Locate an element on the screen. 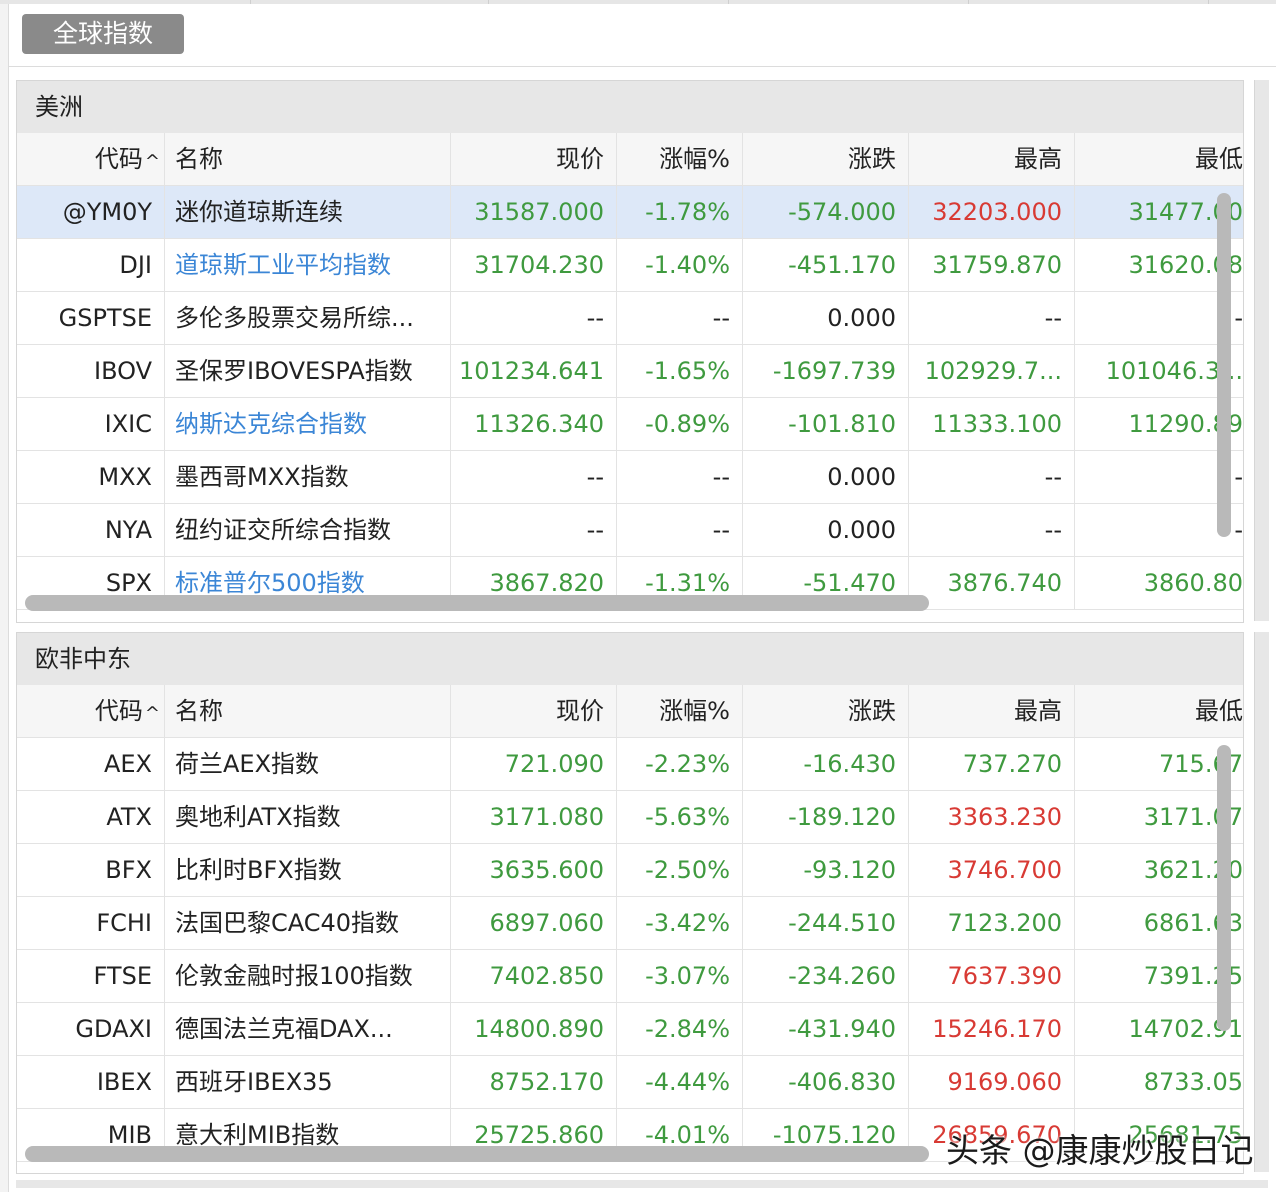 The width and height of the screenshot is (1276, 1192). price-cell: 101234.641 is located at coordinates (534, 371).